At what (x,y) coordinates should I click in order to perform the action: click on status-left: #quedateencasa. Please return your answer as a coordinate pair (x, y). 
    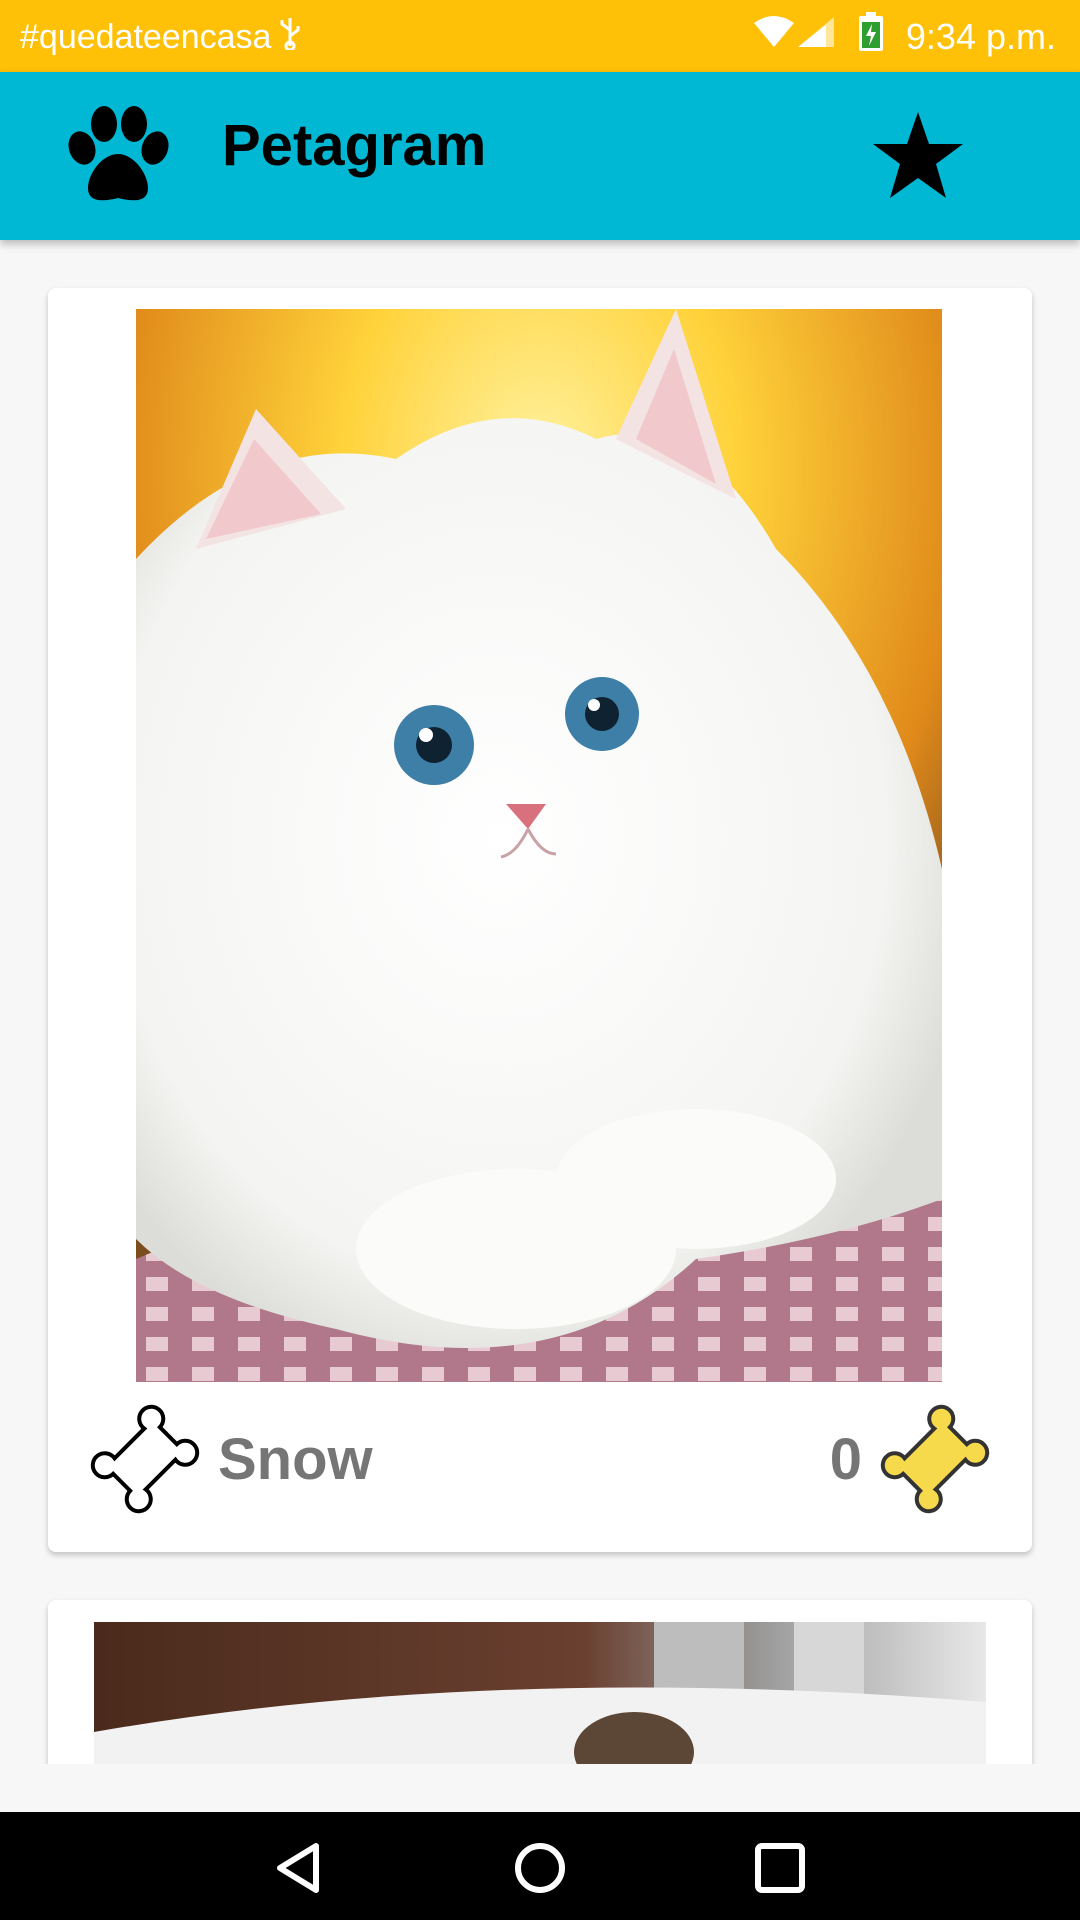
    Looking at the image, I should click on (160, 37).